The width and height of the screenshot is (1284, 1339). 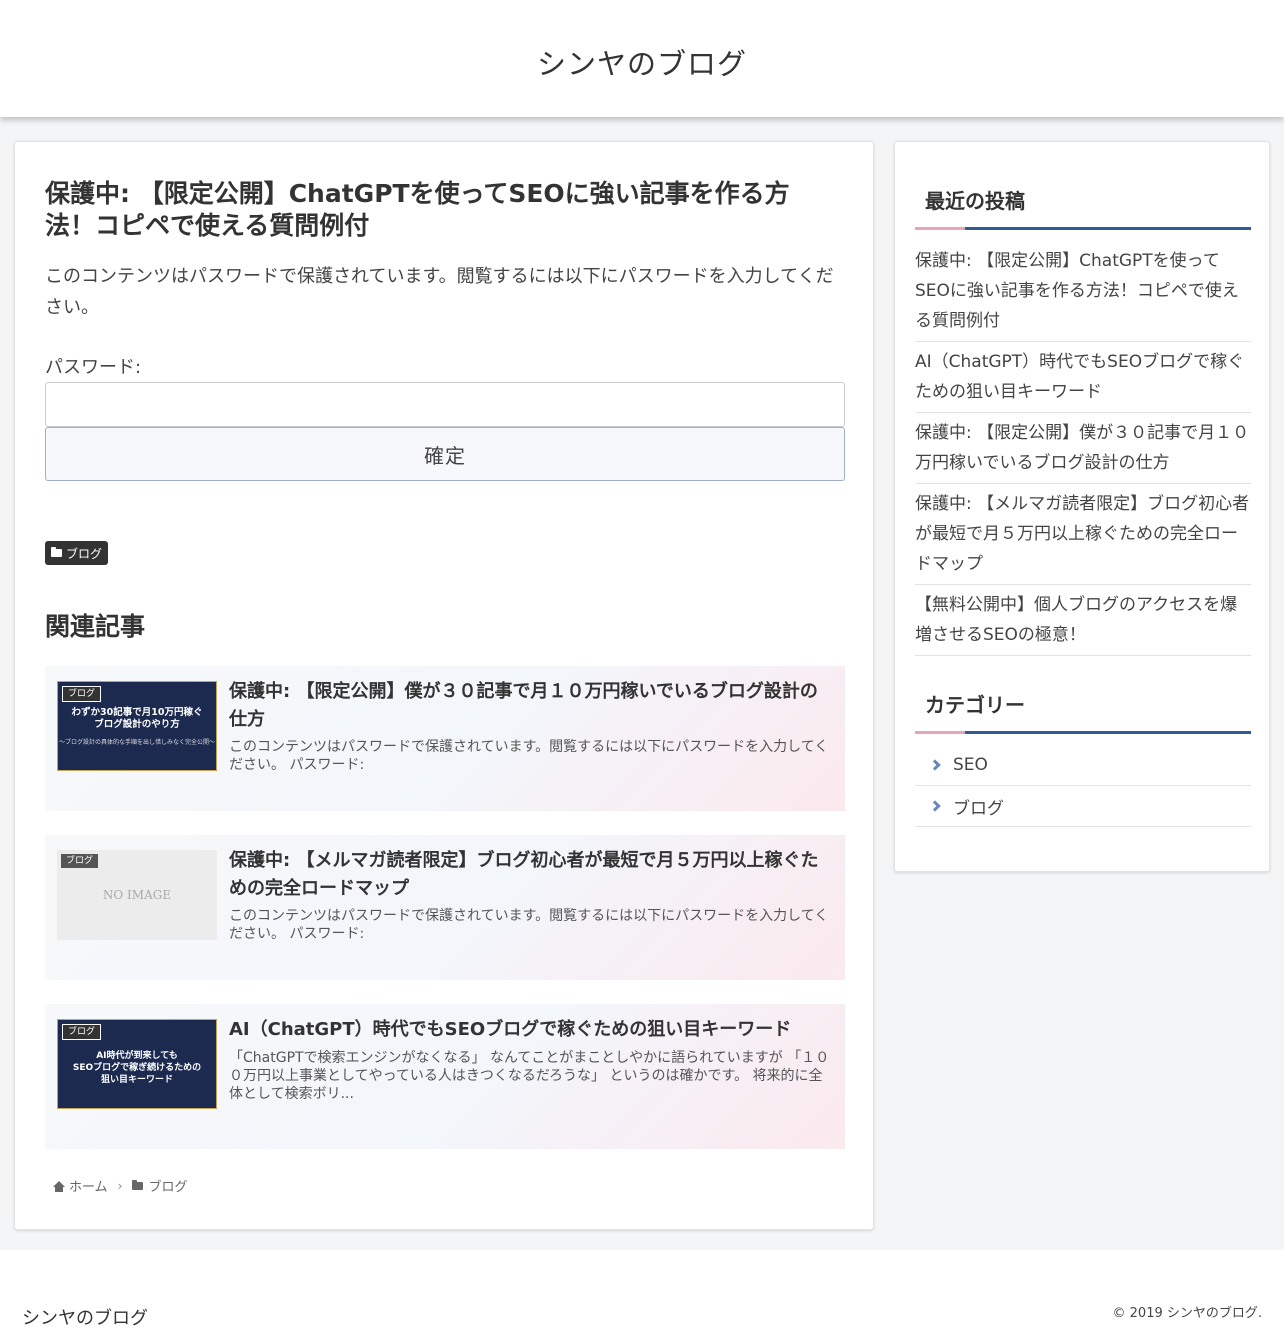 I want to click on category-tag-label: ブログ, so click(x=84, y=553).